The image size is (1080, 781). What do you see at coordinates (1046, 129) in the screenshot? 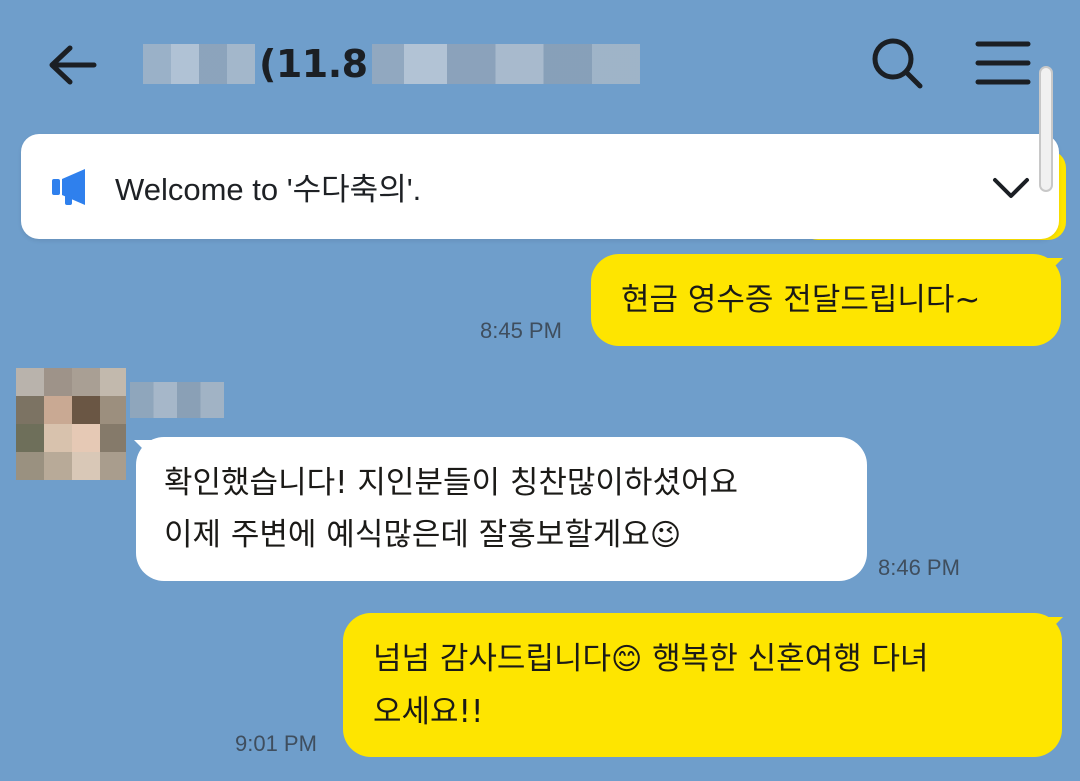
I see `scrollbar` at bounding box center [1046, 129].